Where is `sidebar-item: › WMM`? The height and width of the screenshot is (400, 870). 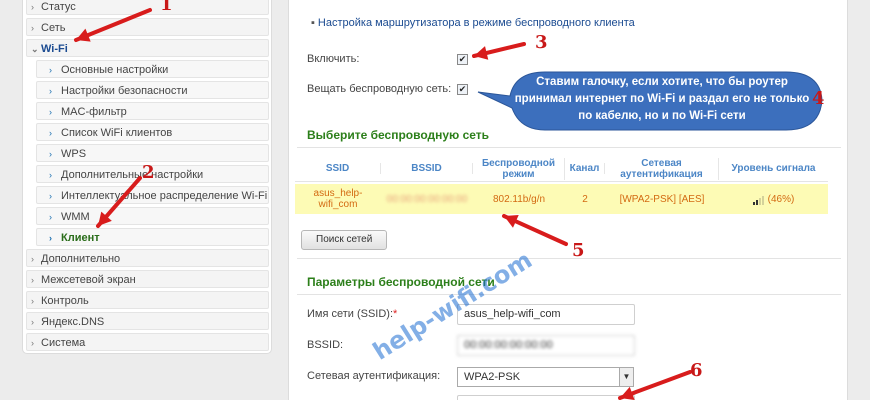 sidebar-item: › WMM is located at coordinates (152, 216).